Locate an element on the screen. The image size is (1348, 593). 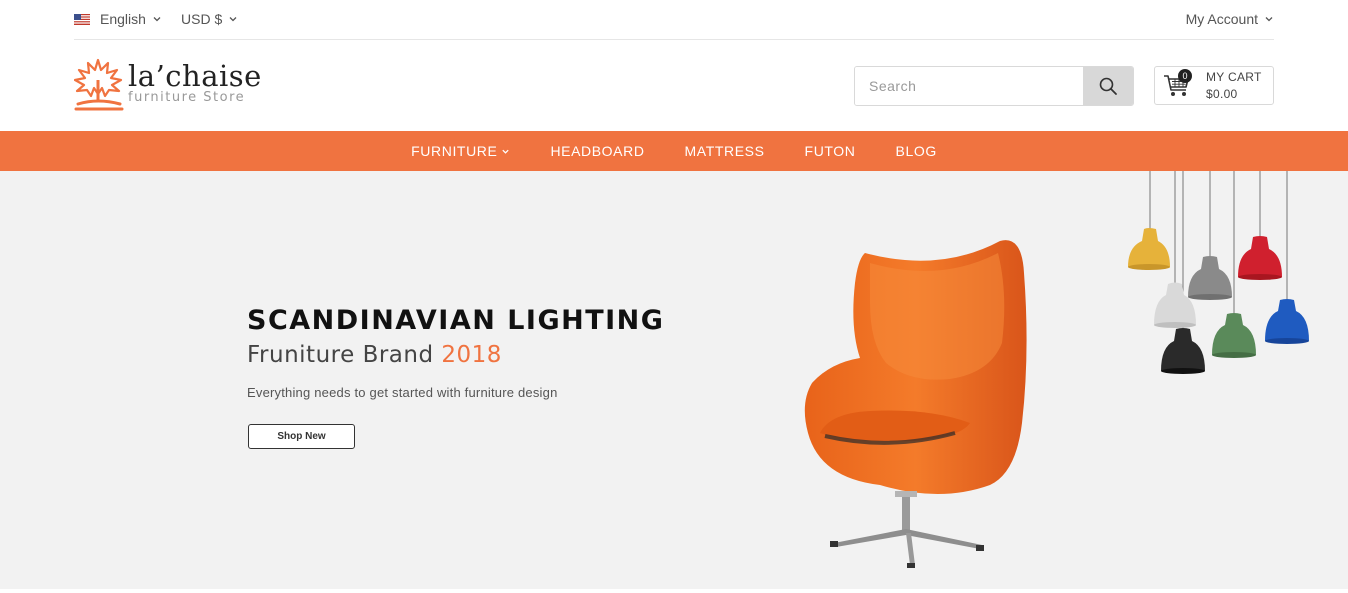
hero-subtitle-text: Fruniture Brand is located at coordinates (344, 355).